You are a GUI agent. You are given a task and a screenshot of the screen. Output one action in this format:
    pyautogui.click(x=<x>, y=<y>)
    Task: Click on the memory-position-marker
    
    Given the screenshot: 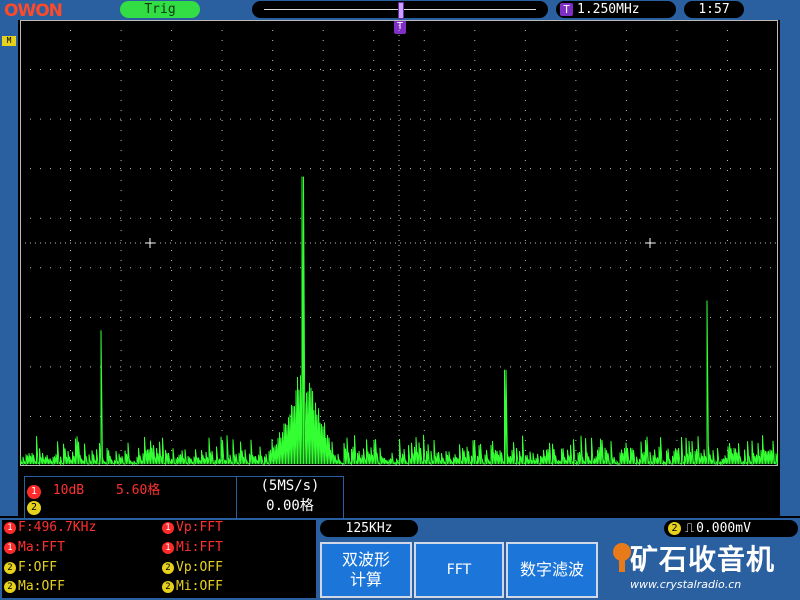 What is the action you would take?
    pyautogui.click(x=401, y=10)
    